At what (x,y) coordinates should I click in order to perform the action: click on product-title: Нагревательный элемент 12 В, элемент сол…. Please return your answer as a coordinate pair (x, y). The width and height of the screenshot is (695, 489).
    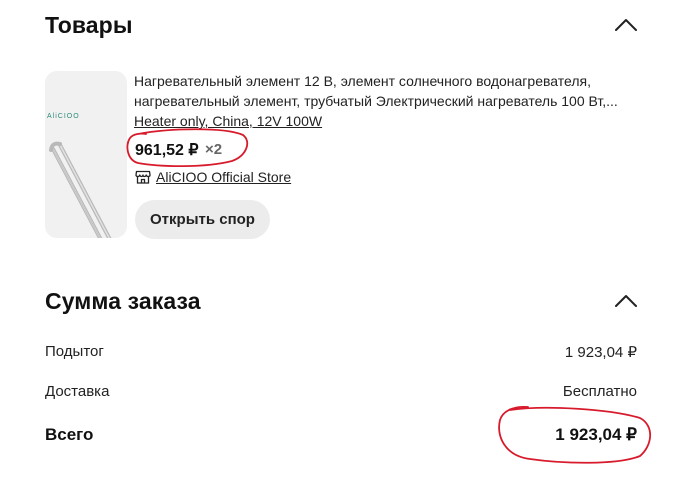
    Looking at the image, I should click on (389, 91).